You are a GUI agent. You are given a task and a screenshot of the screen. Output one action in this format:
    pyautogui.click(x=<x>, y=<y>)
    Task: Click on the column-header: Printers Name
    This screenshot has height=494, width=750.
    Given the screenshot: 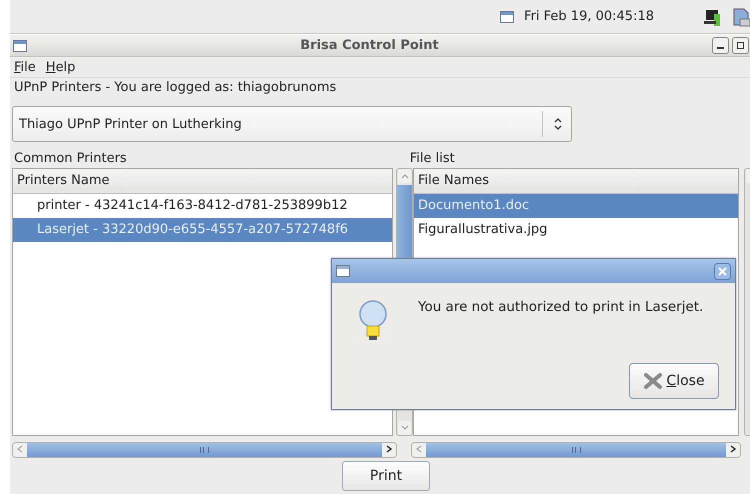 What is the action you would take?
    pyautogui.click(x=202, y=181)
    